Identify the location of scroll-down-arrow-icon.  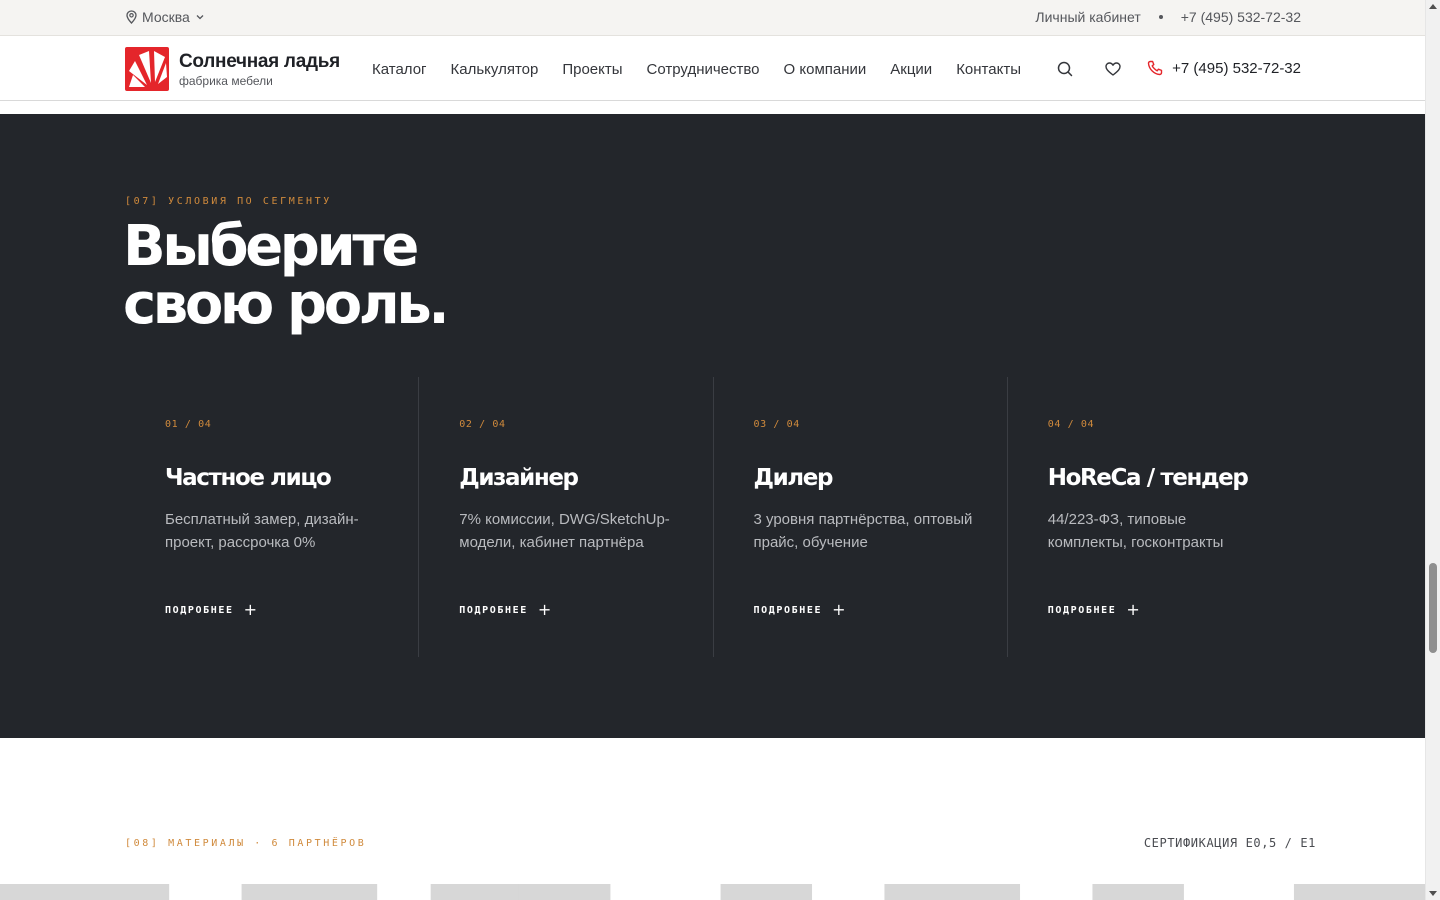
(1433, 893).